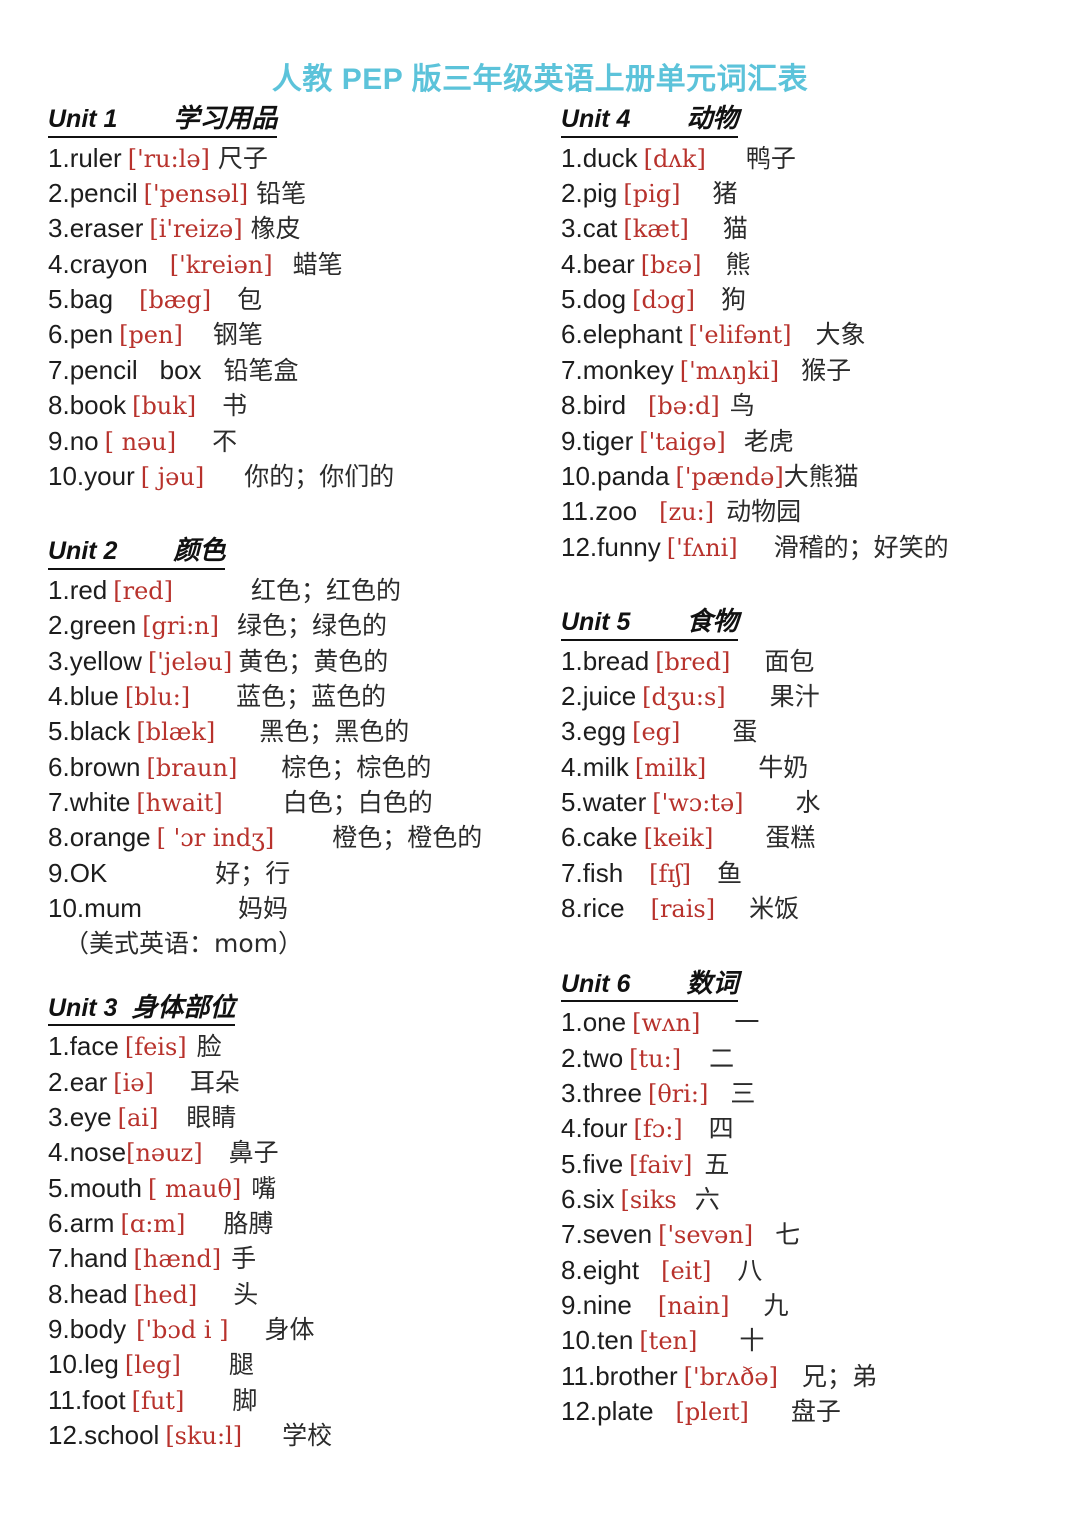  What do you see at coordinates (94, 1046) in the screenshot?
I see `entry-word: face` at bounding box center [94, 1046].